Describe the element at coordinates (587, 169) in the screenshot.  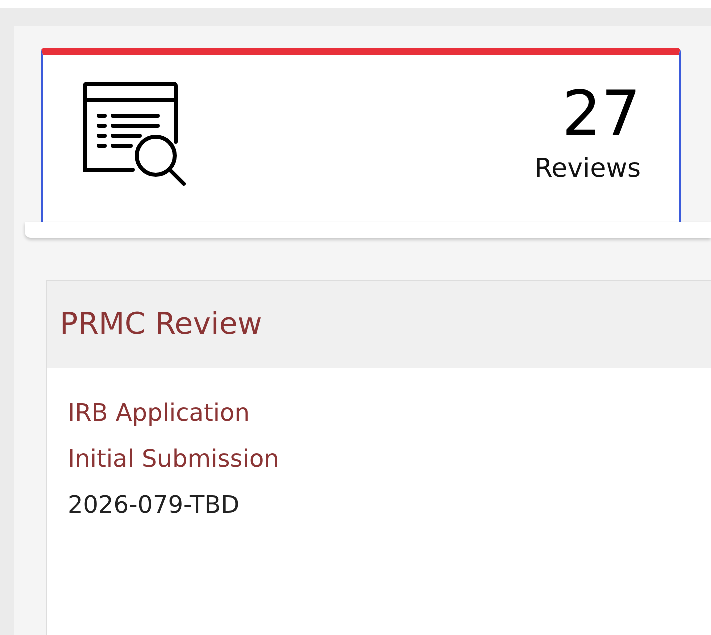
I see `count-label: Reviews` at that location.